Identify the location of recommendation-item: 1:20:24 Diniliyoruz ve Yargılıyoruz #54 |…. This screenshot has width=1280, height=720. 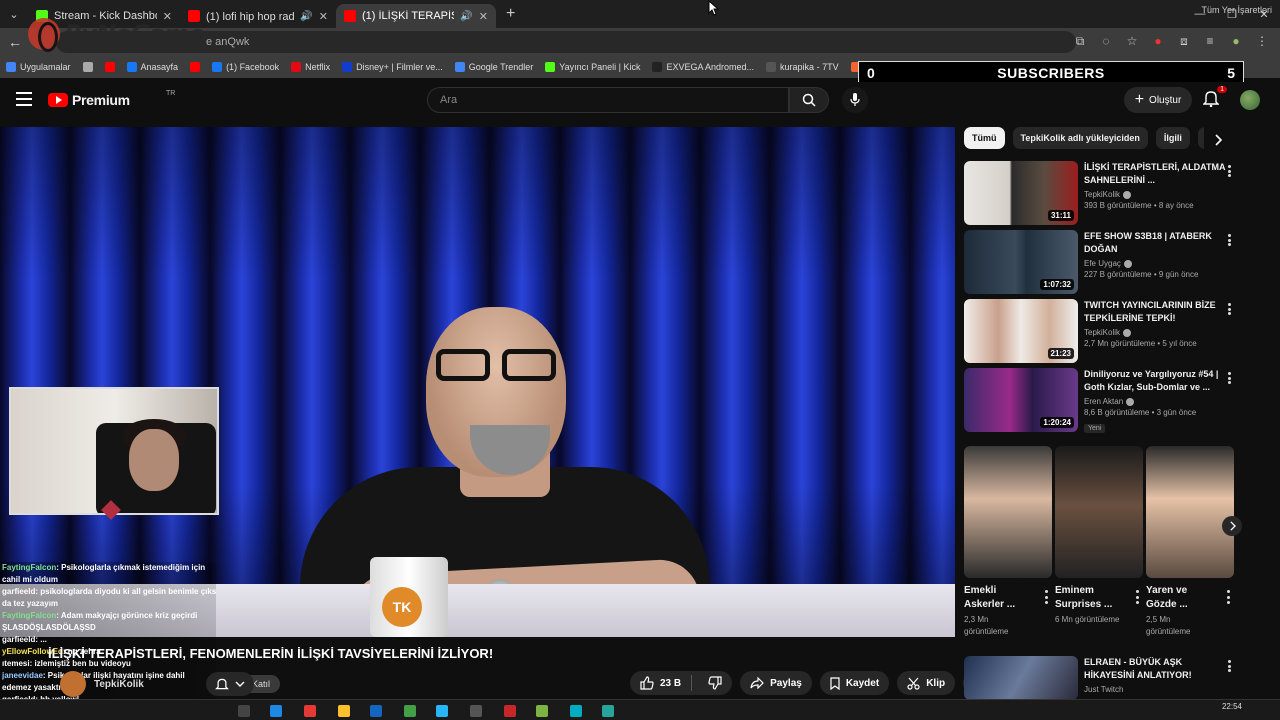
(1109, 400).